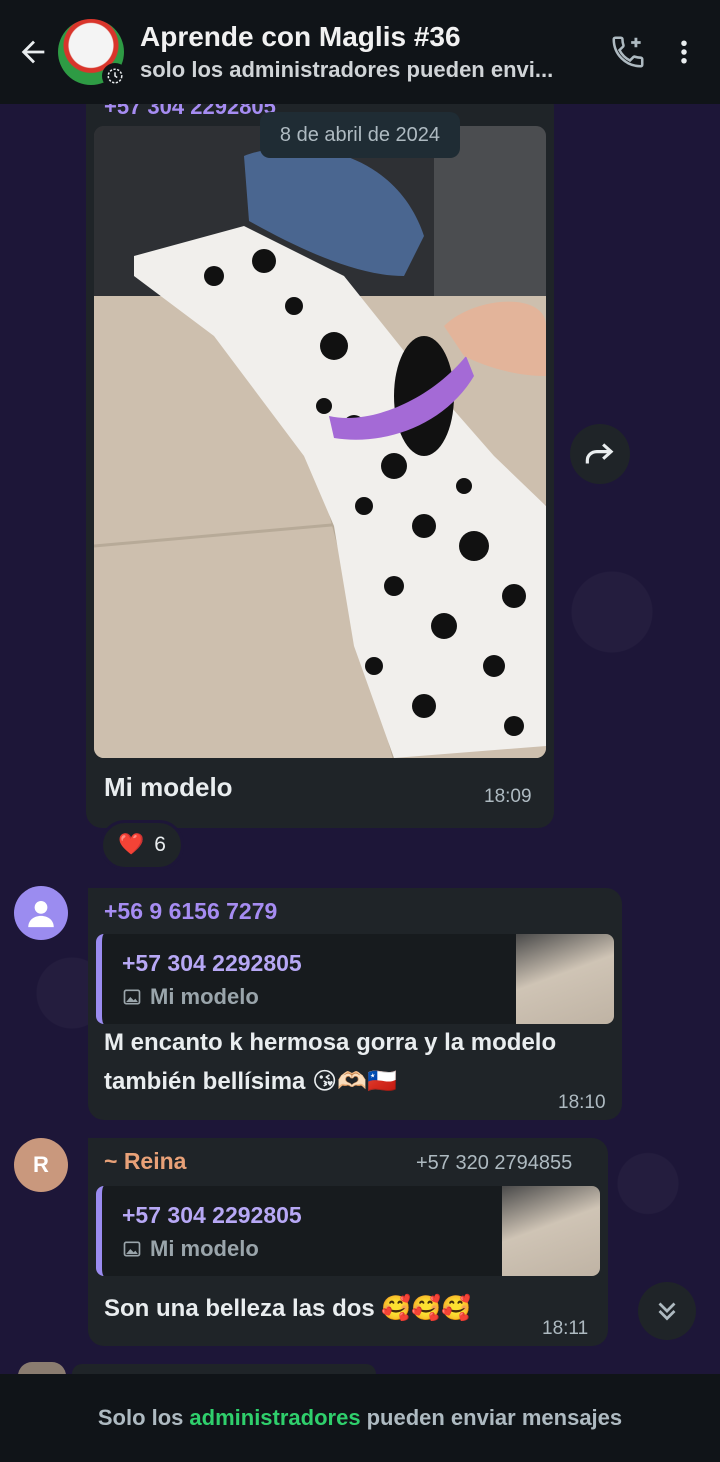  I want to click on add-call-button, so click(628, 52).